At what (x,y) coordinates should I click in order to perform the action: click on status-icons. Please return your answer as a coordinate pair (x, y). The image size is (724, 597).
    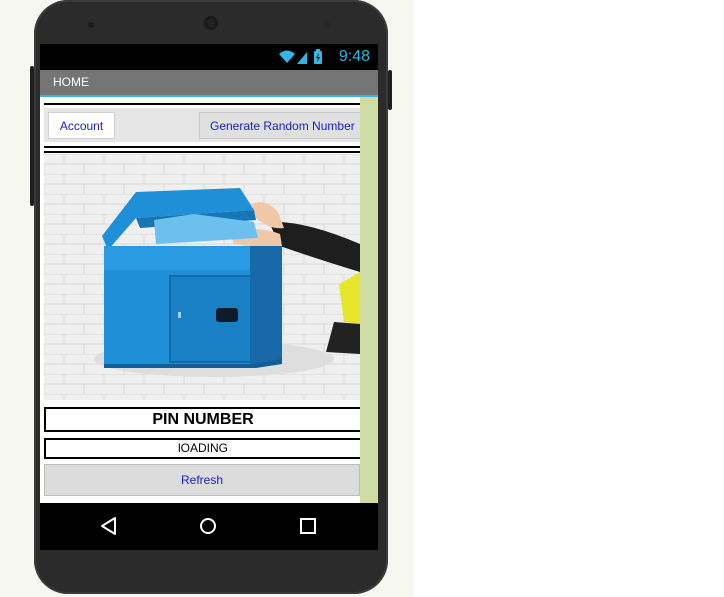
    Looking at the image, I should click on (300, 56).